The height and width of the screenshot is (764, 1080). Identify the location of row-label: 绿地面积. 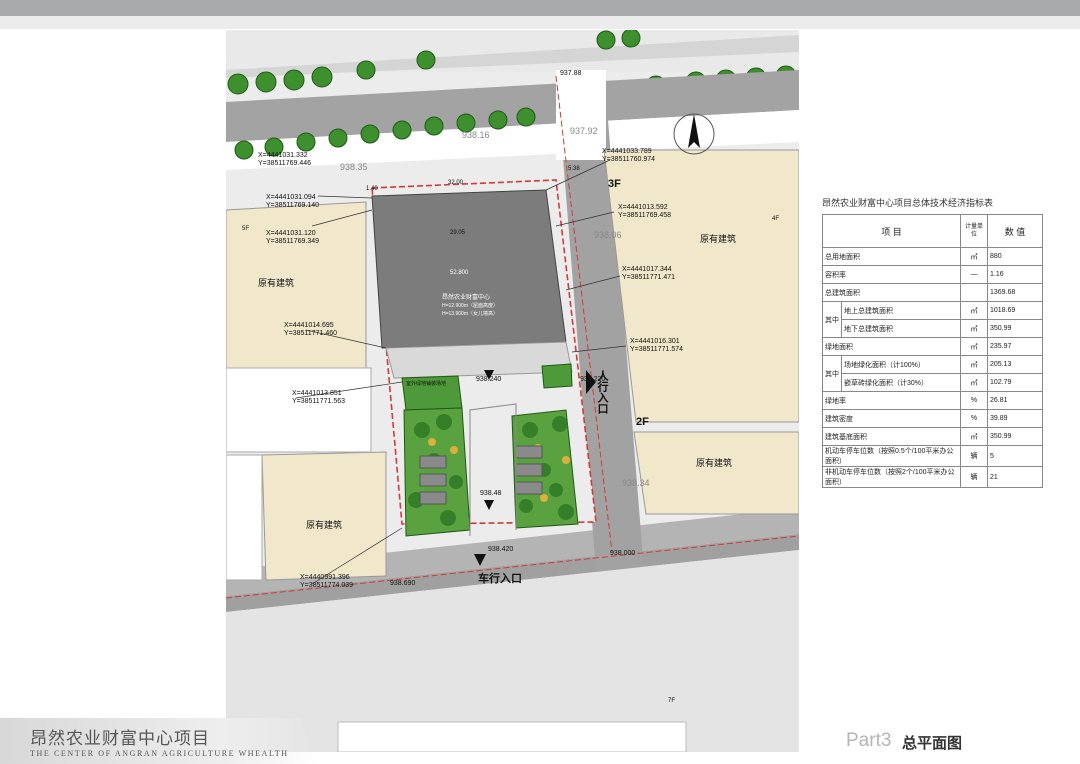
(891, 346).